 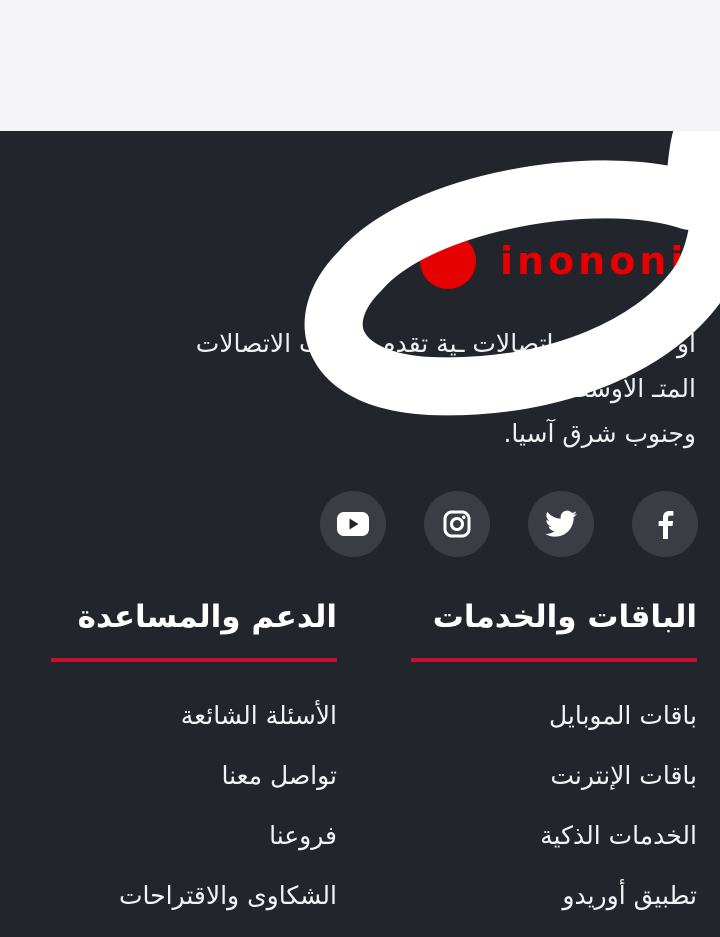 I want to click on link-branches: فروعنا, so click(x=192, y=836).